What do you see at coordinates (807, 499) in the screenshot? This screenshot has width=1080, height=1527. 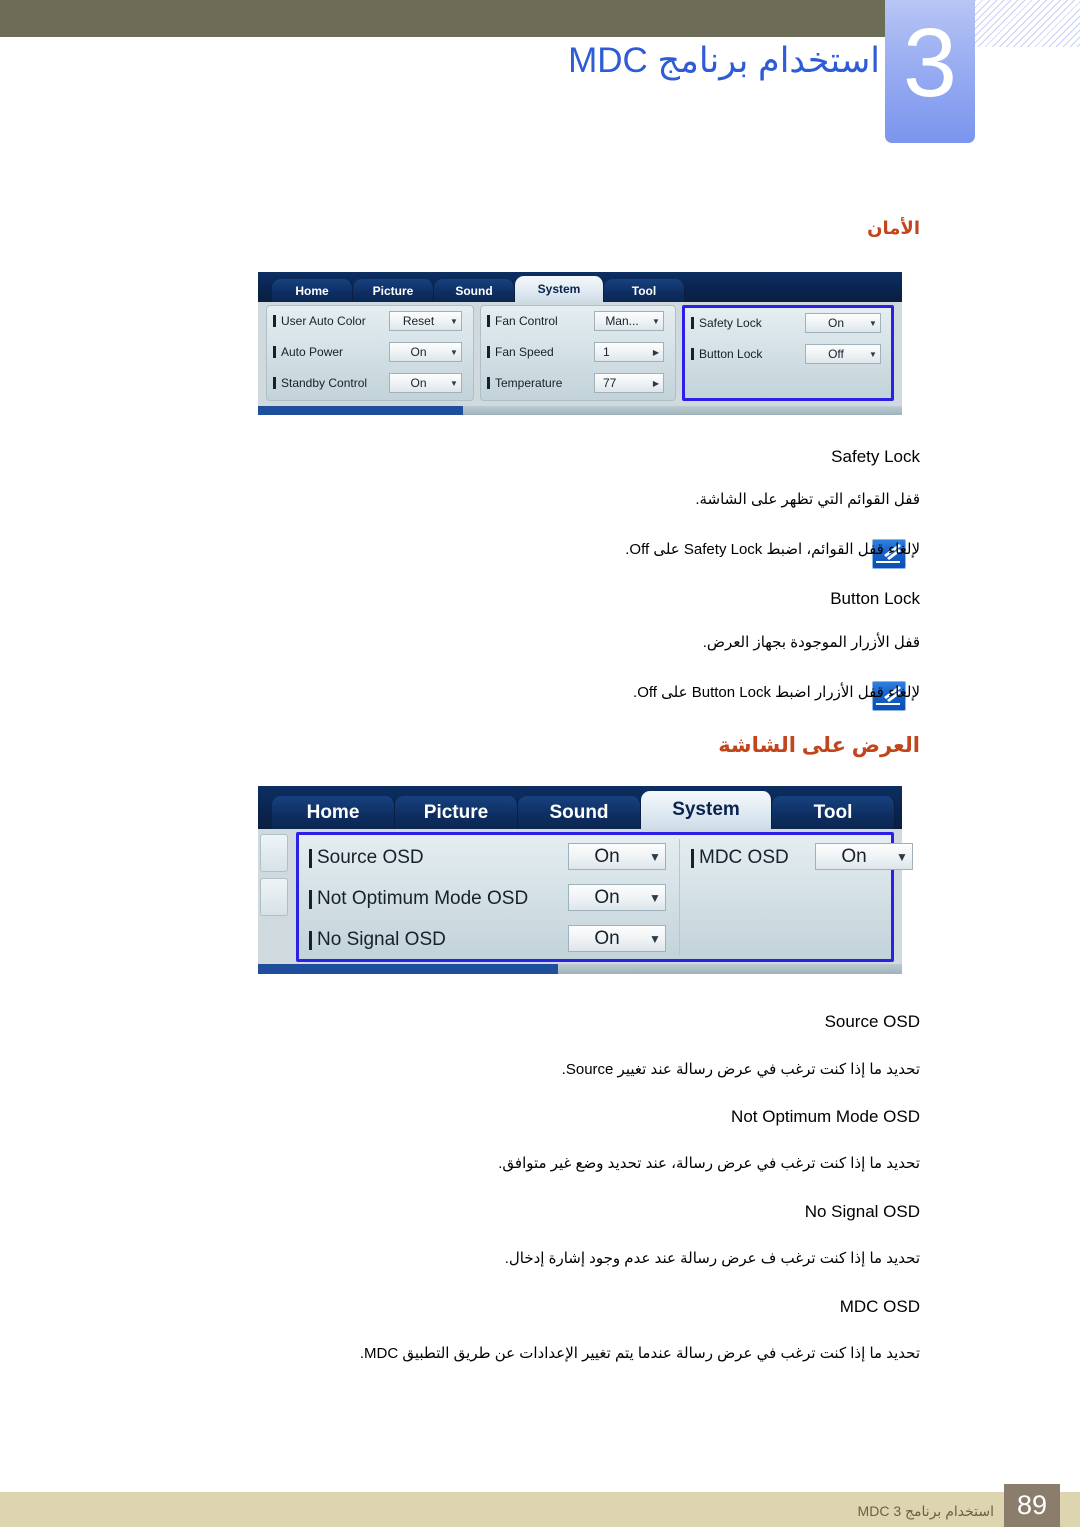 I see `desc-safety-lock: قفل القوائم التي تظهر على الشاشة.` at bounding box center [807, 499].